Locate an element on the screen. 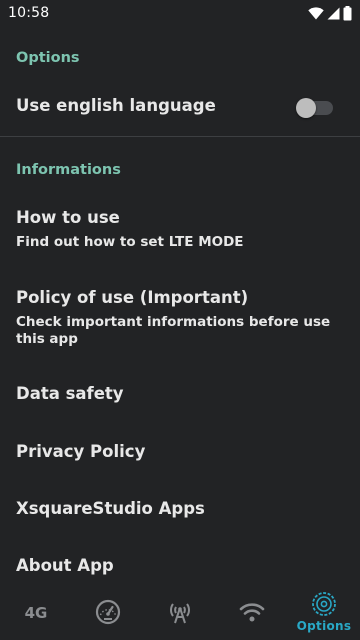  options-gear-icon is located at coordinates (324, 604).